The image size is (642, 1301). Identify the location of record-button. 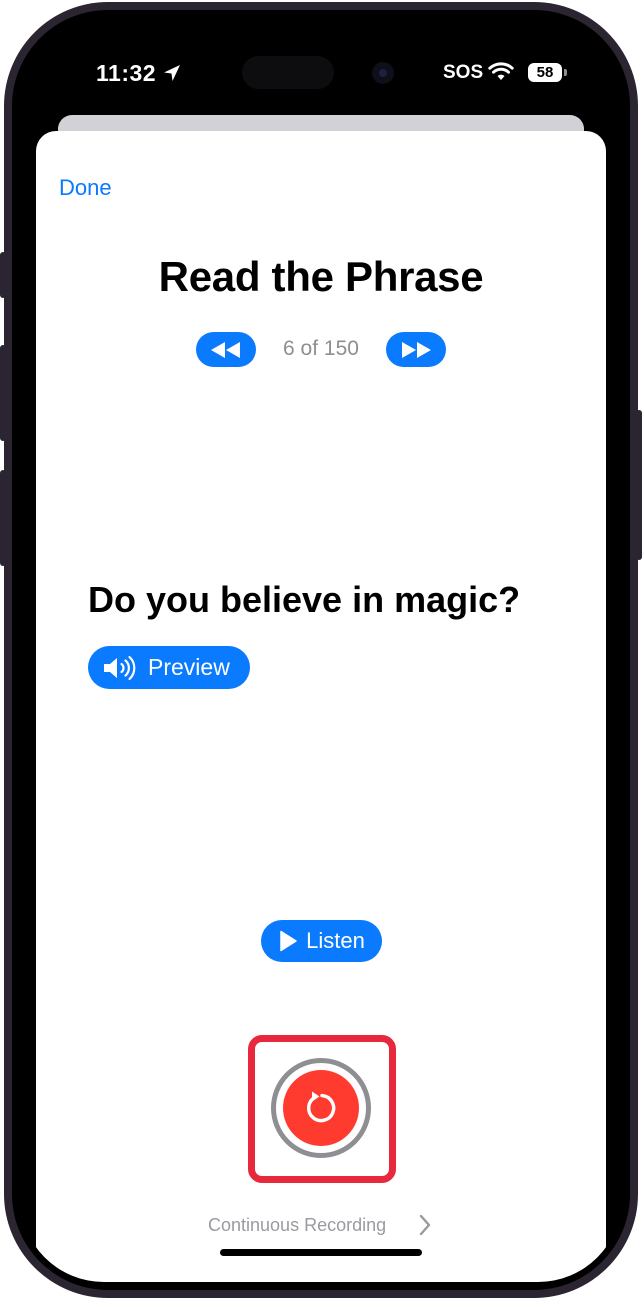
(321, 1108).